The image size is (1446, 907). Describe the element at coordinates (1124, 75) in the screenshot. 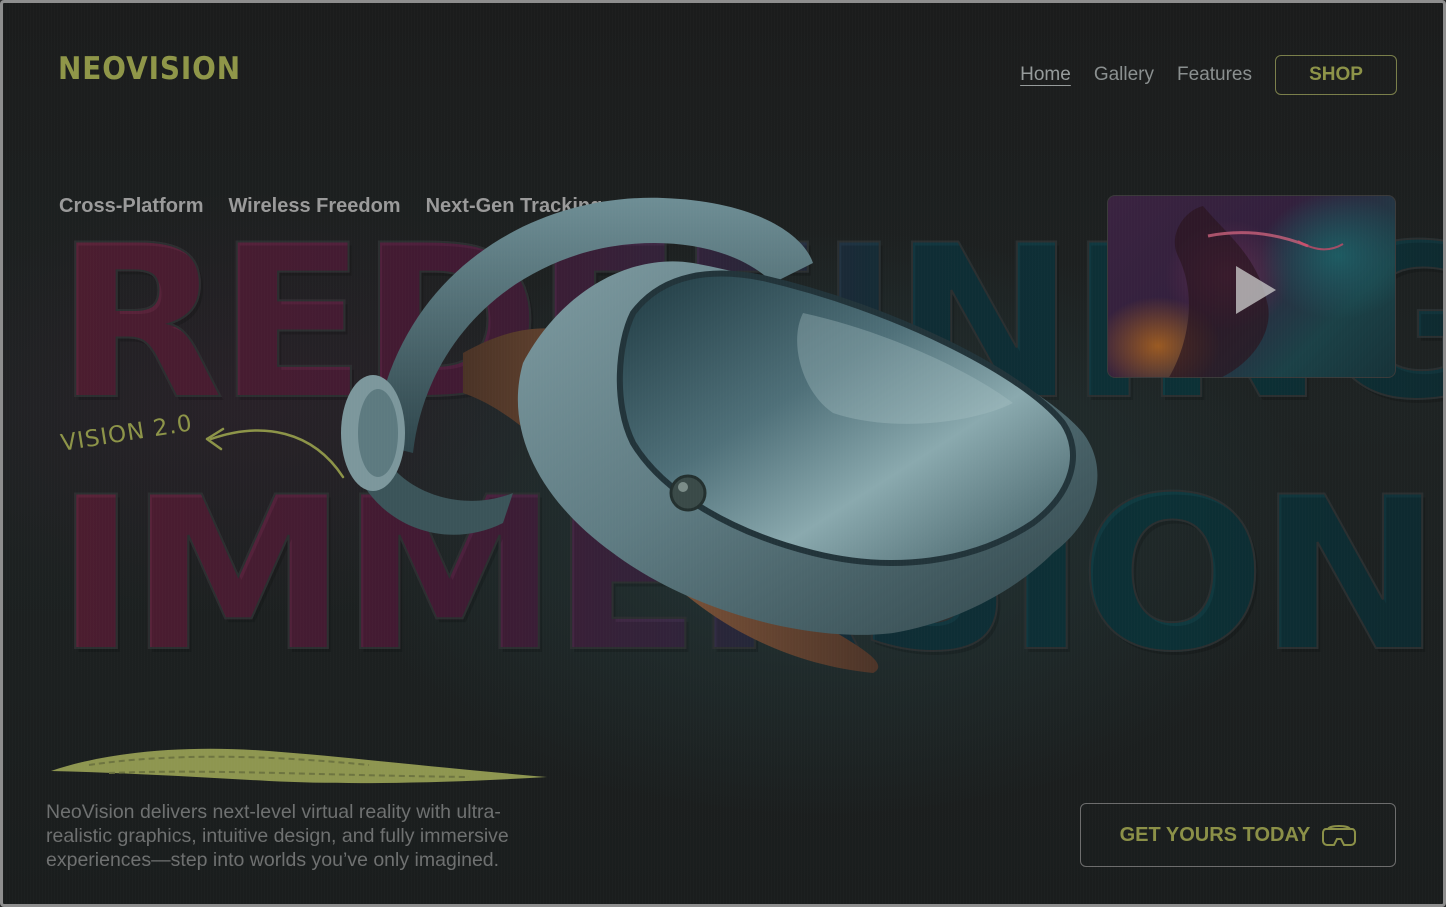

I see `nav-link-gallery: Gallery` at that location.